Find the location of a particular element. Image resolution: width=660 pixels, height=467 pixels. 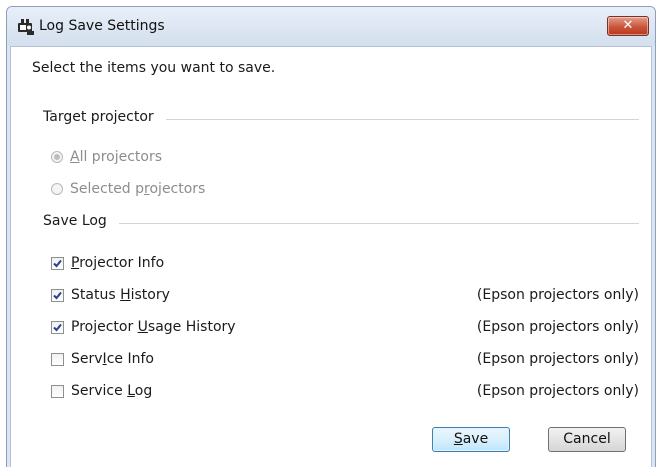

target-projector-label: Target projector is located at coordinates (104, 117).